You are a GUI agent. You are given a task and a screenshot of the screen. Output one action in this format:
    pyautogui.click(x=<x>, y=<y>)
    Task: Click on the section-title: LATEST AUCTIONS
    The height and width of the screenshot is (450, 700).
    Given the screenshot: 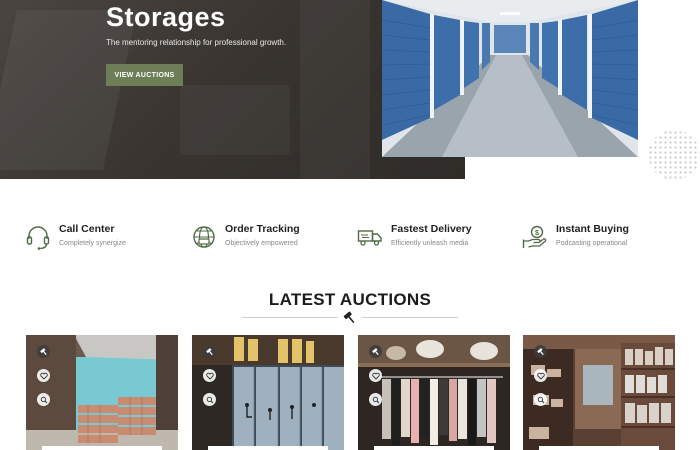 What is the action you would take?
    pyautogui.click(x=350, y=299)
    